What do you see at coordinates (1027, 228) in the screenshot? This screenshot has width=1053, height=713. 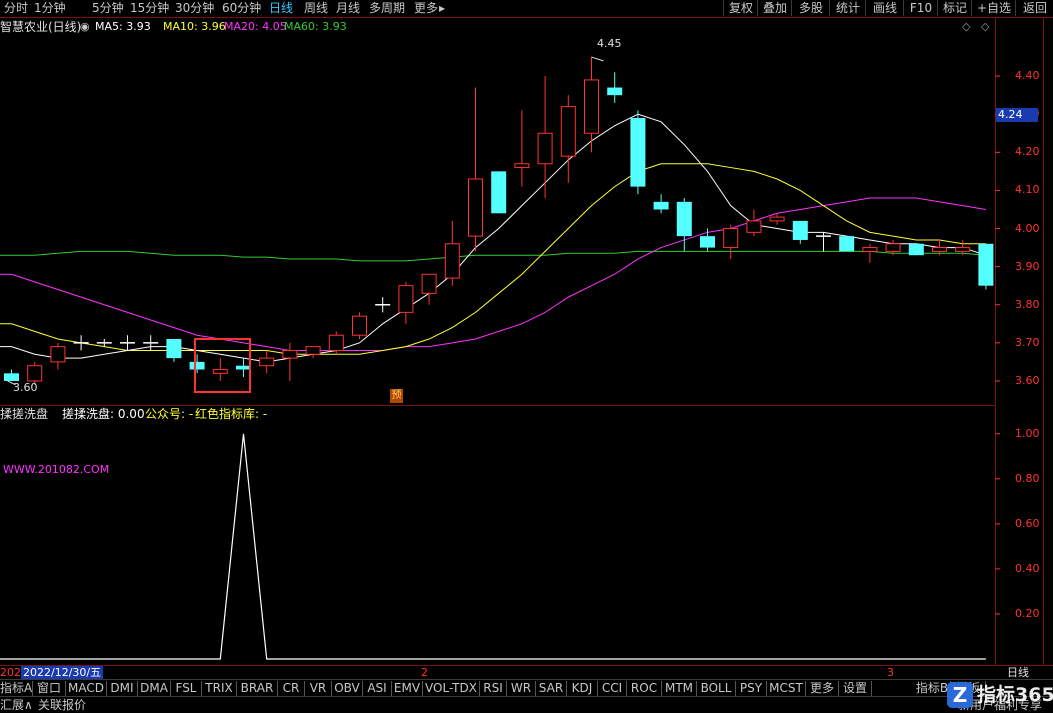 I see `price-tick-4: 4.00` at bounding box center [1027, 228].